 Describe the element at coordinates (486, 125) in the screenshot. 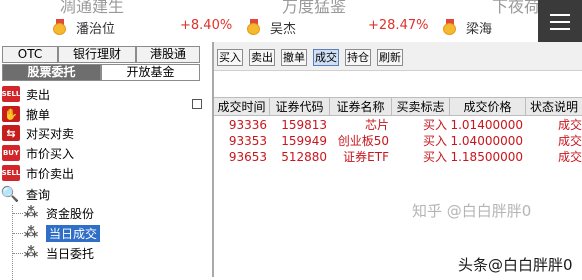

I see `cell-price: 1.01400000` at that location.